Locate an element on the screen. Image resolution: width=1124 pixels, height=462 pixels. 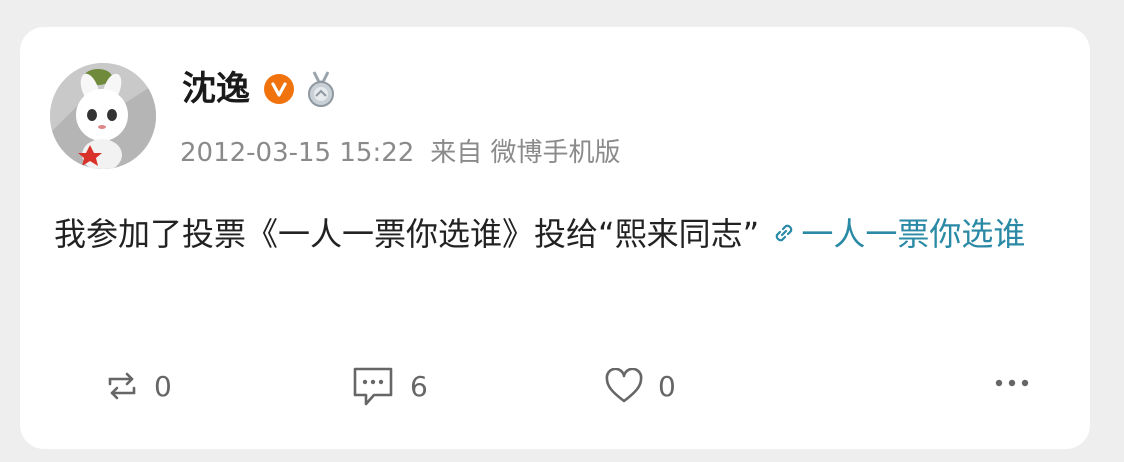
comment-icon is located at coordinates (373, 386).